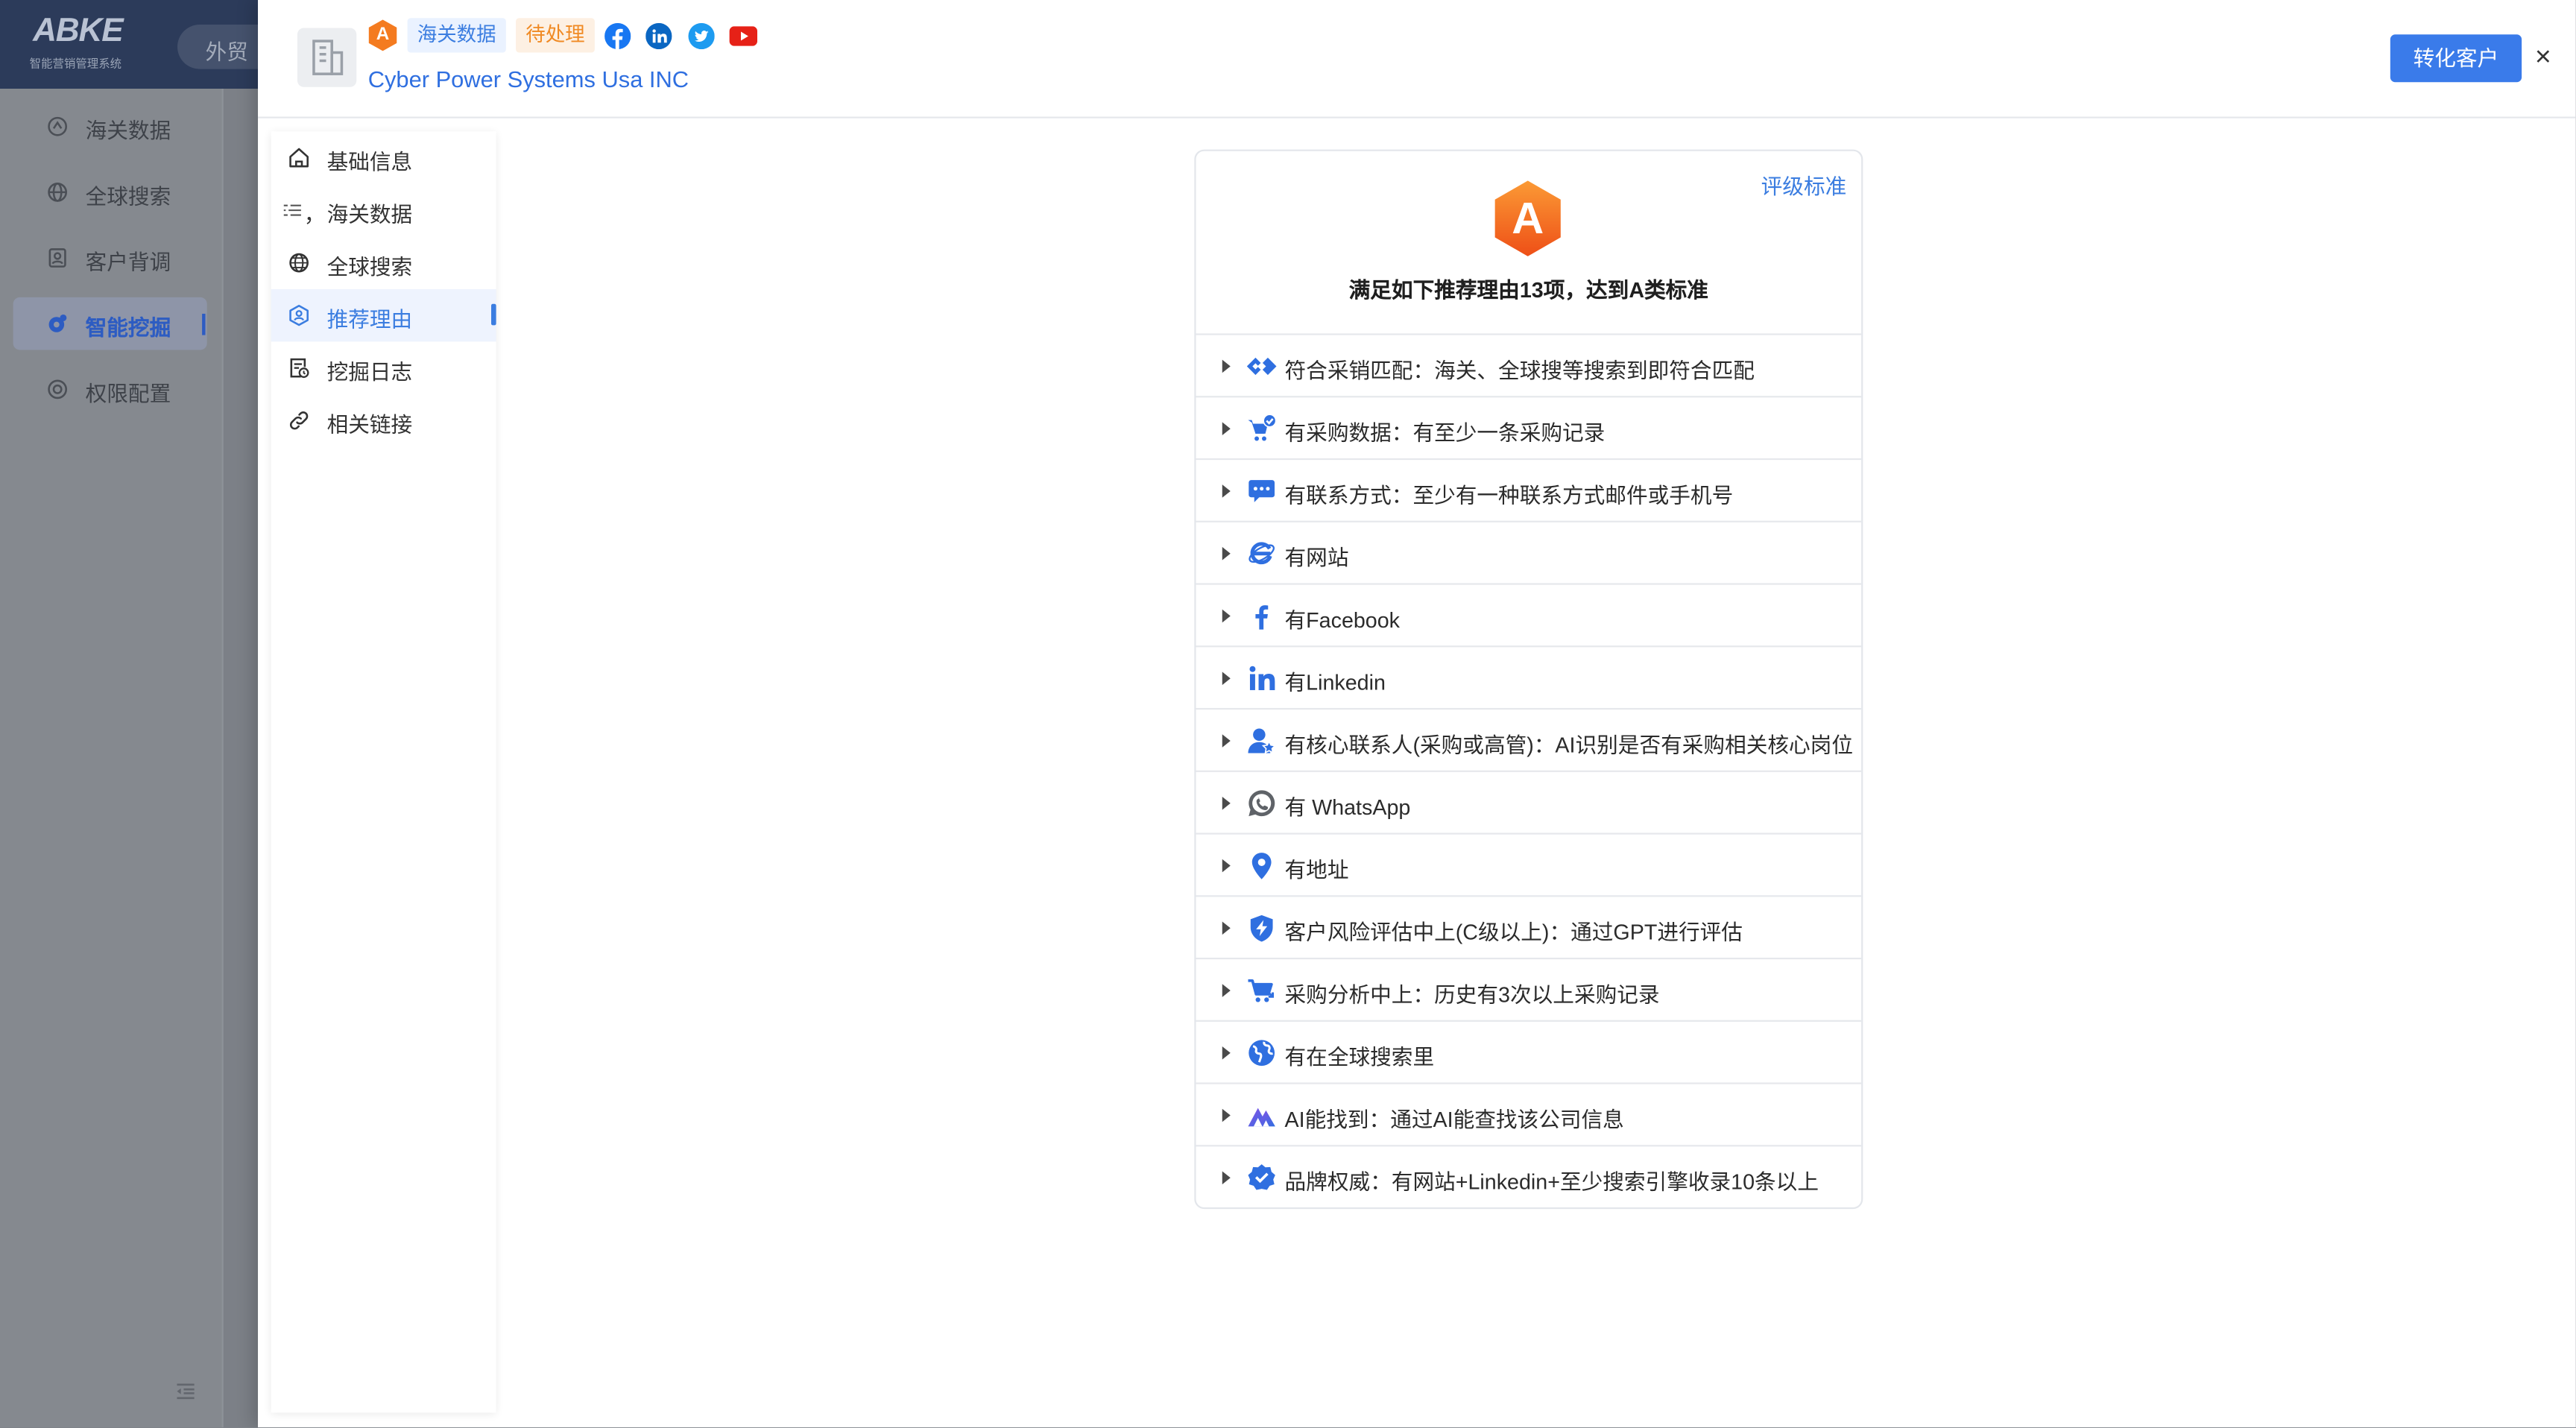 Image resolution: width=2576 pixels, height=1428 pixels. I want to click on grade-letter: A, so click(1528, 219).